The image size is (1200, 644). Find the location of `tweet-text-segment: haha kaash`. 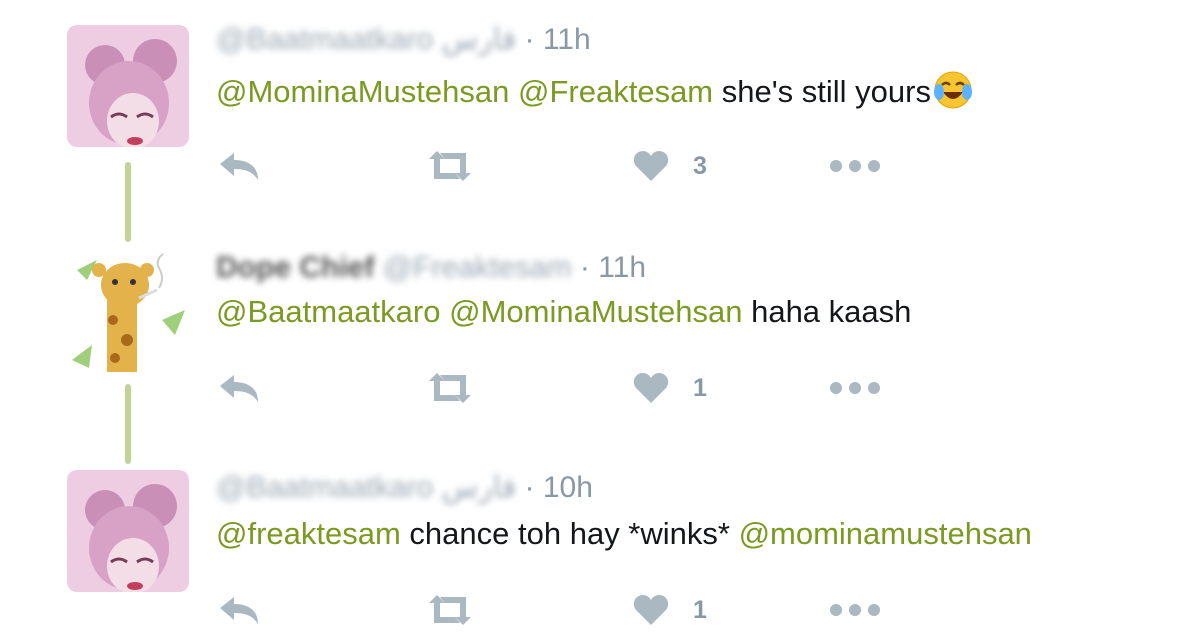

tweet-text-segment: haha kaash is located at coordinates (827, 311).